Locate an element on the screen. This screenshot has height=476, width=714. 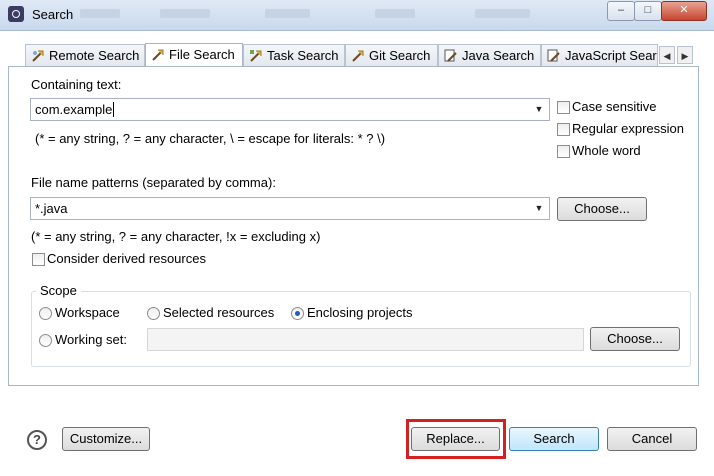
tab-javascript-search: JavaScript Search is located at coordinates (599, 55).